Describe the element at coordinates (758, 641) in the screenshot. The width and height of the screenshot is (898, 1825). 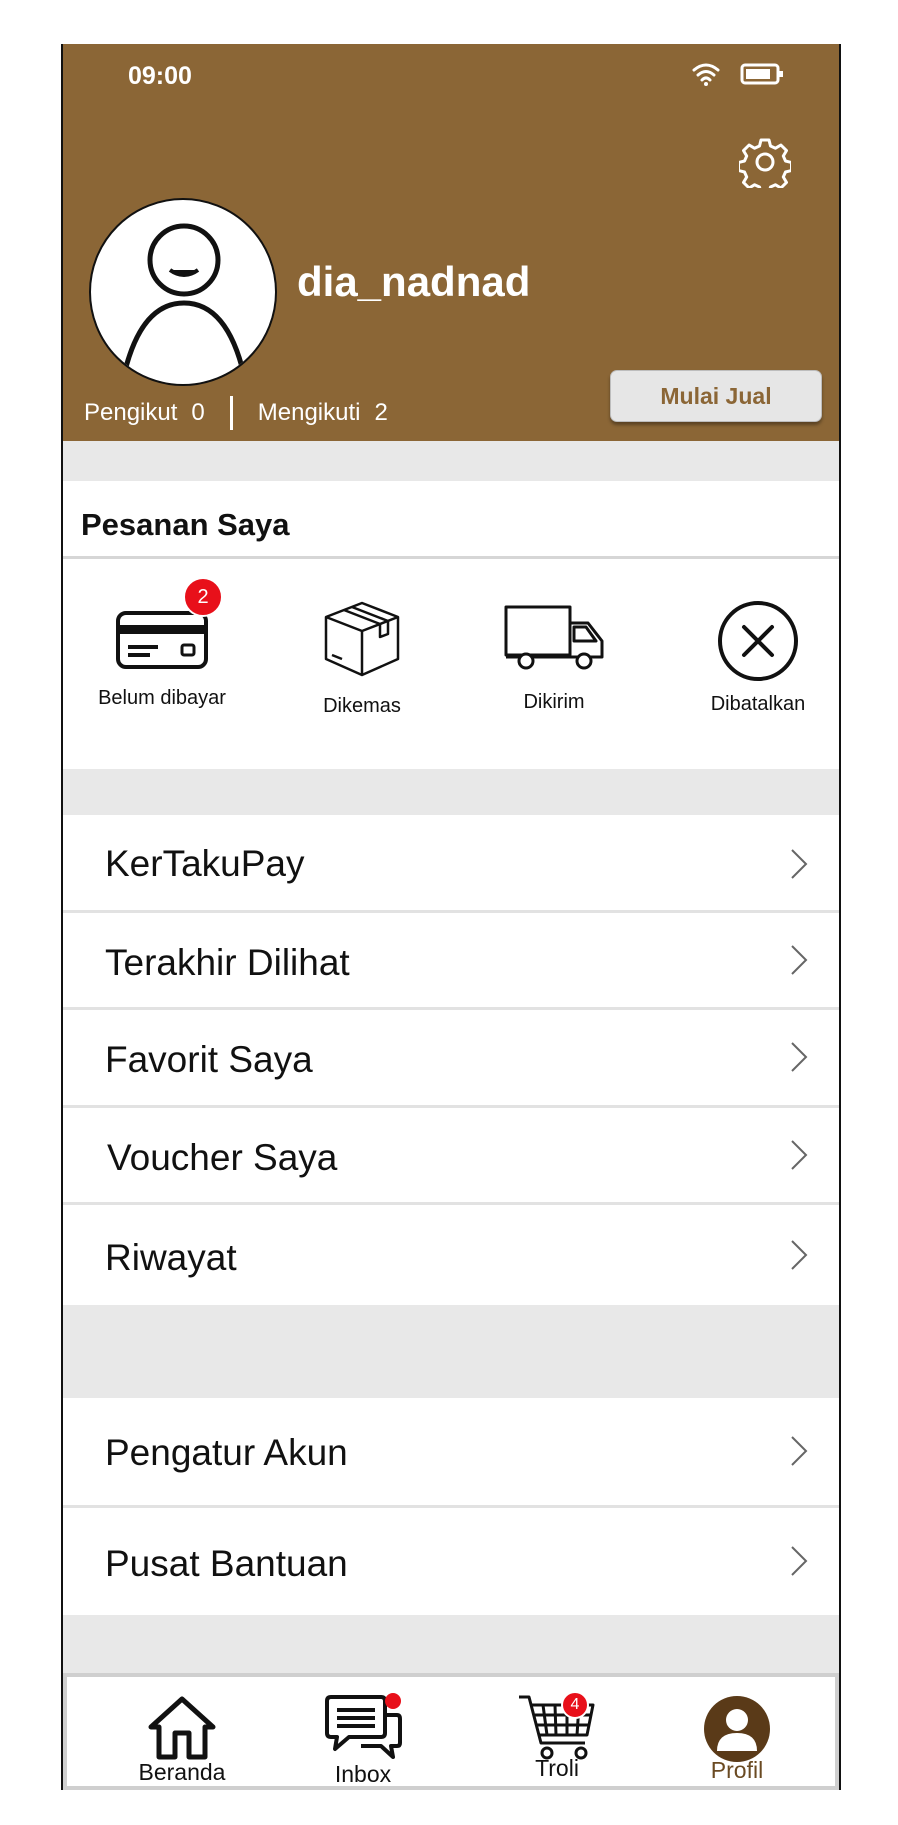
I see `cancel-circle-icon` at that location.